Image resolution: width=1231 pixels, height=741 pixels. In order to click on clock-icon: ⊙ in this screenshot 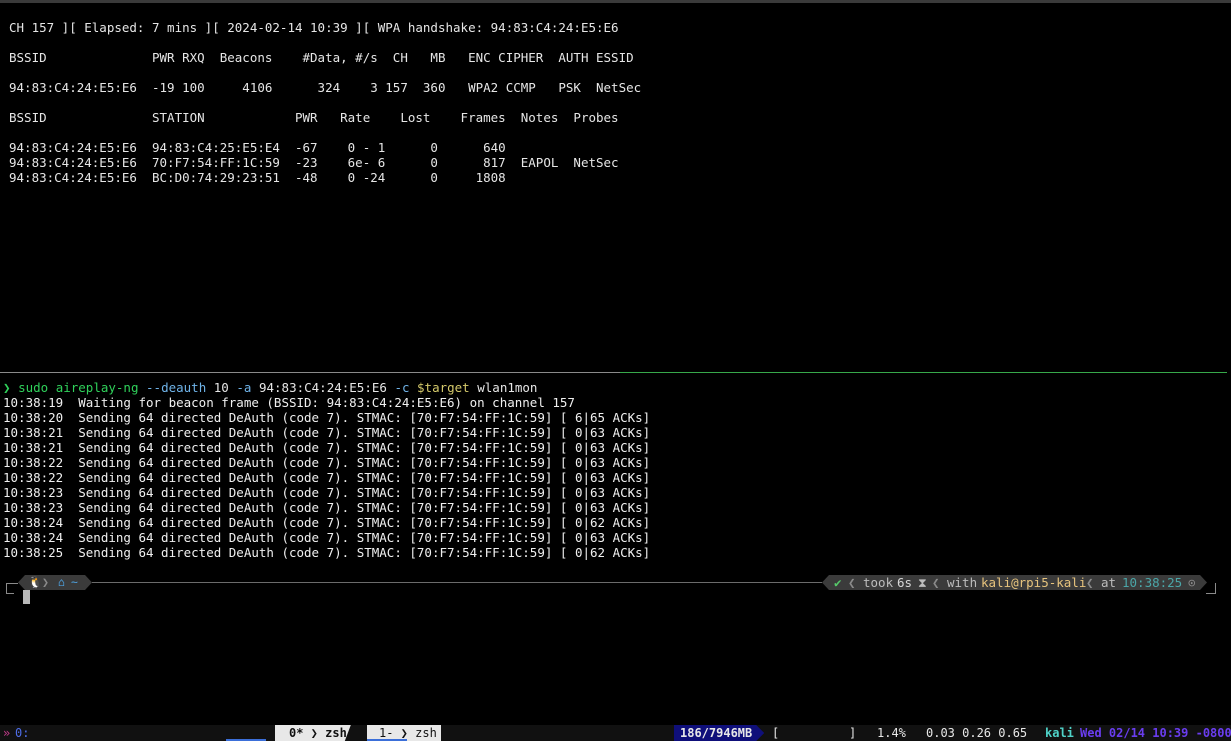, I will do `click(1192, 582)`.